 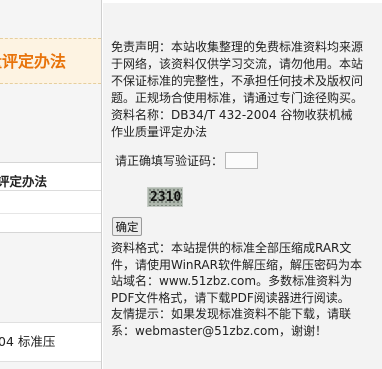 What do you see at coordinates (237, 47) in the screenshot?
I see `disclaimer-line: 免责声明：本站收集整理的免费标准资料均来源` at bounding box center [237, 47].